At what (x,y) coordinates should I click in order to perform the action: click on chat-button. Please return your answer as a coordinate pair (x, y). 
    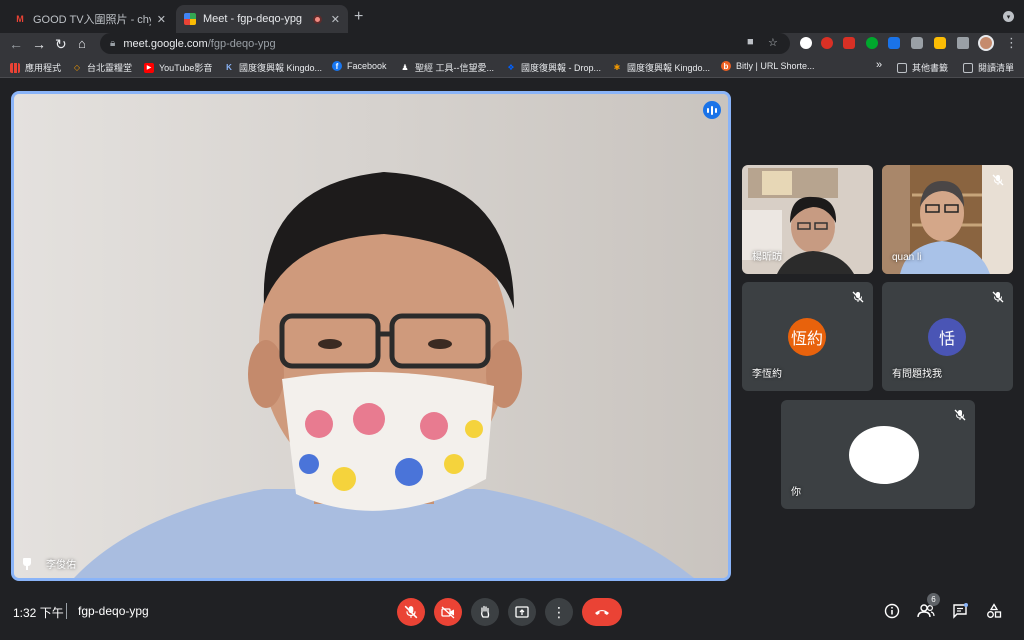
    Looking at the image, I should click on (960, 611).